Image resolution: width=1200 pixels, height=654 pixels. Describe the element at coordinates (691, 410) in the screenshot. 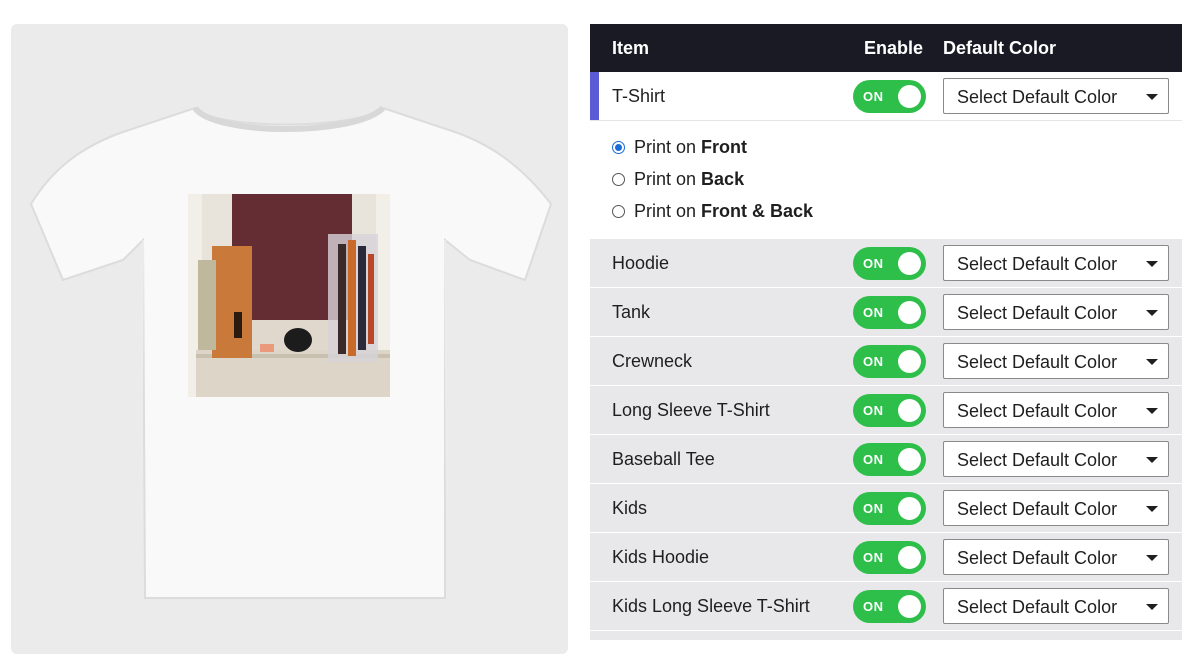

I see `row-label: Long Sleeve T-Shirt` at that location.